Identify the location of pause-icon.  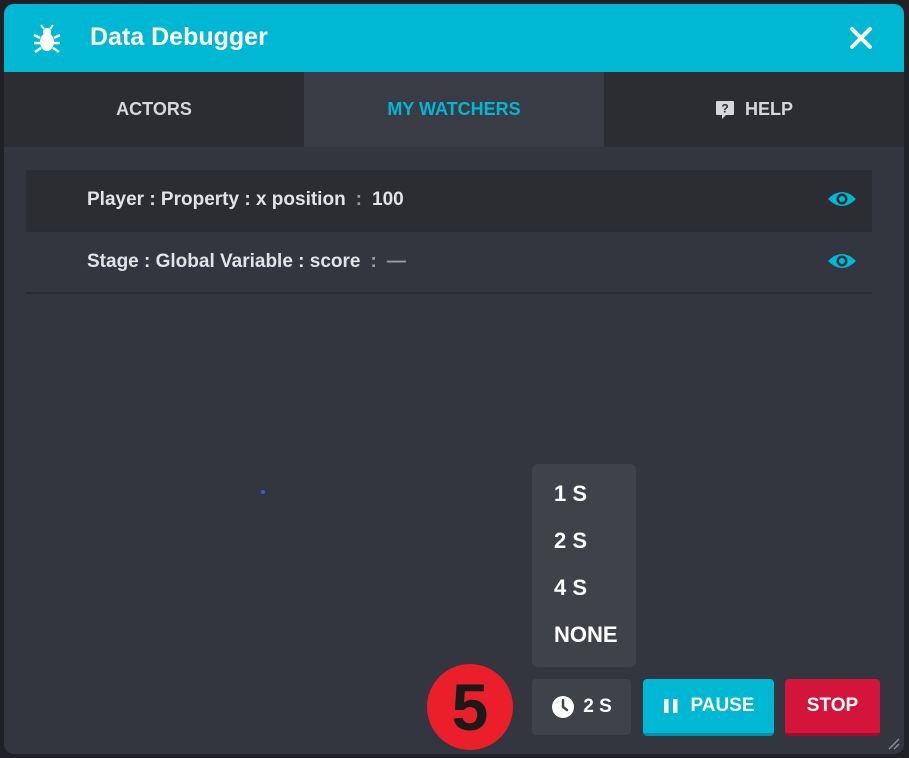
(671, 706).